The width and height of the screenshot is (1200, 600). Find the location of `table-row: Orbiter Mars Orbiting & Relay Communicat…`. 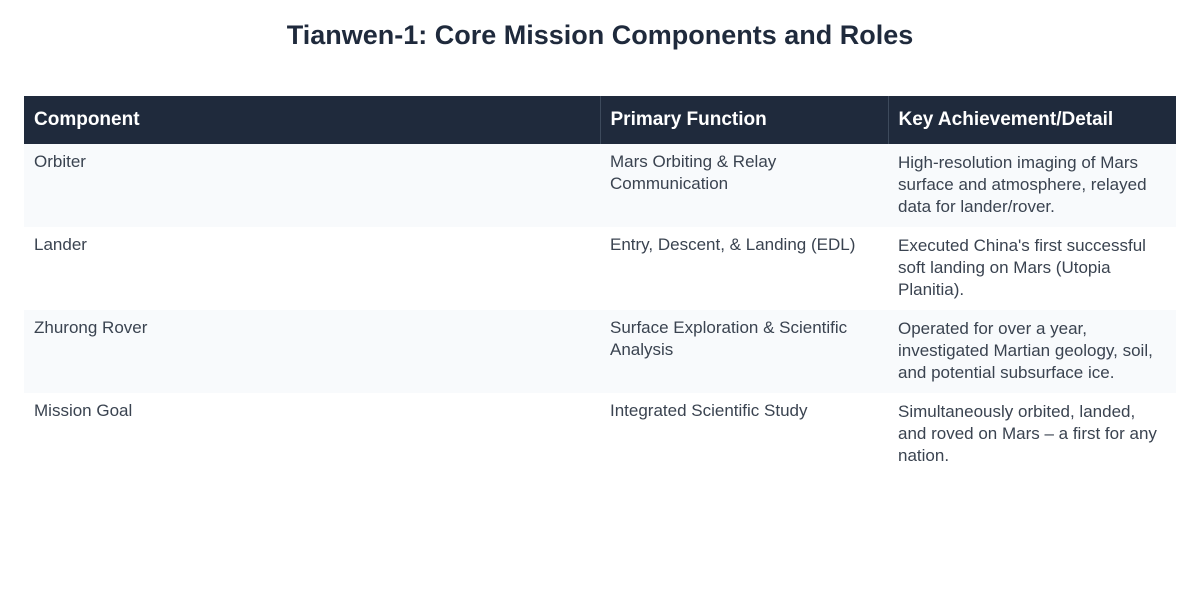

table-row: Orbiter Mars Orbiting & Relay Communicat… is located at coordinates (600, 185).